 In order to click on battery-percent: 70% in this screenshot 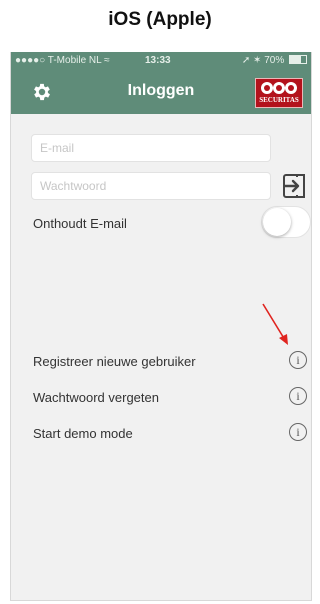, I will do `click(274, 60)`.